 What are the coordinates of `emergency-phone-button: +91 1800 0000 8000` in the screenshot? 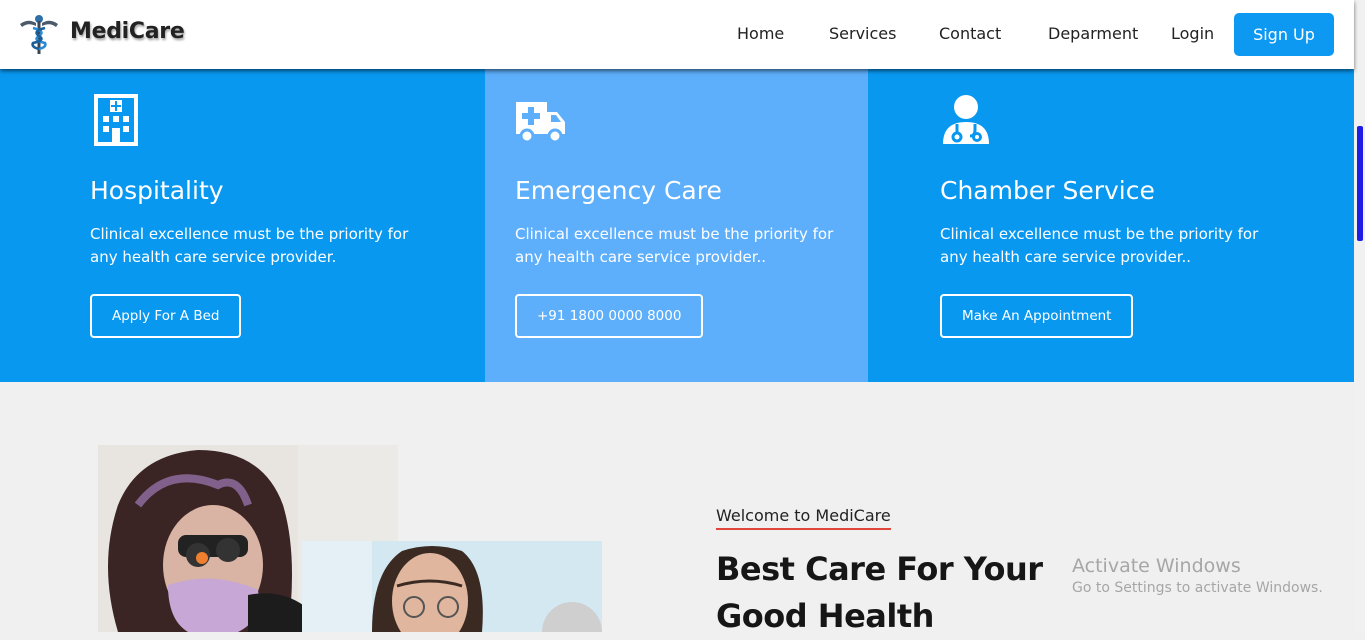 It's located at (609, 316).